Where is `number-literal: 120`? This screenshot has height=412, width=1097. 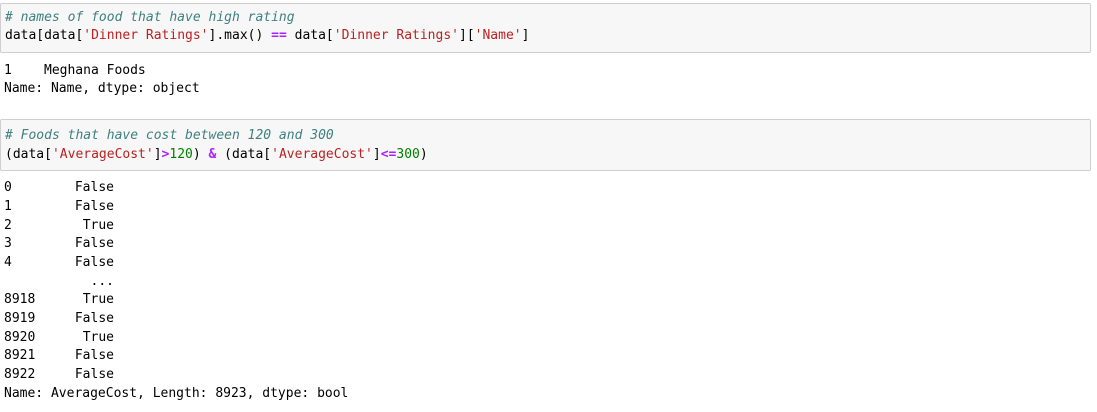
number-literal: 120 is located at coordinates (181, 154).